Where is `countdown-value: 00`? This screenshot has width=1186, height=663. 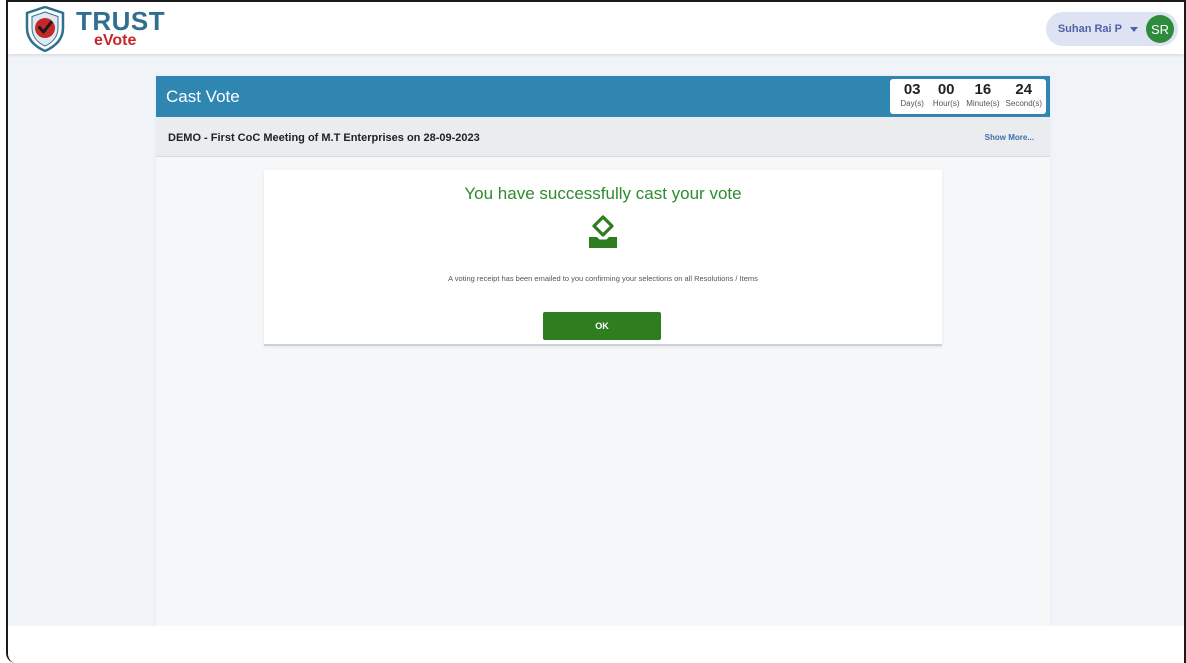
countdown-value: 00 is located at coordinates (946, 89).